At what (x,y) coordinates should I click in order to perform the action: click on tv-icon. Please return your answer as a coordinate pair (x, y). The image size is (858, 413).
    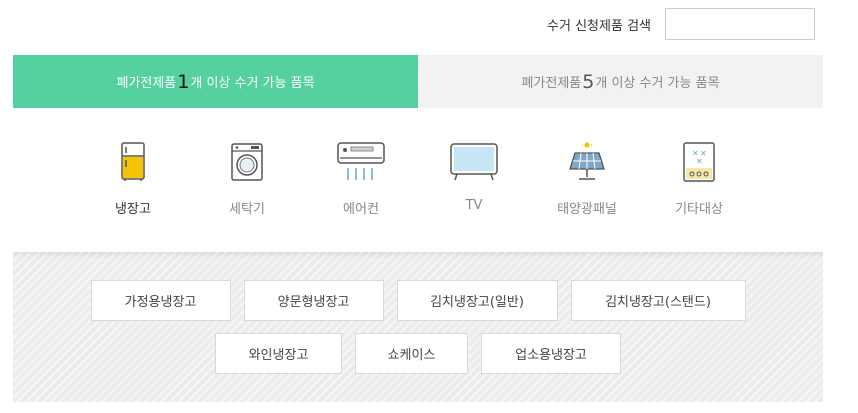
    Looking at the image, I should click on (474, 162).